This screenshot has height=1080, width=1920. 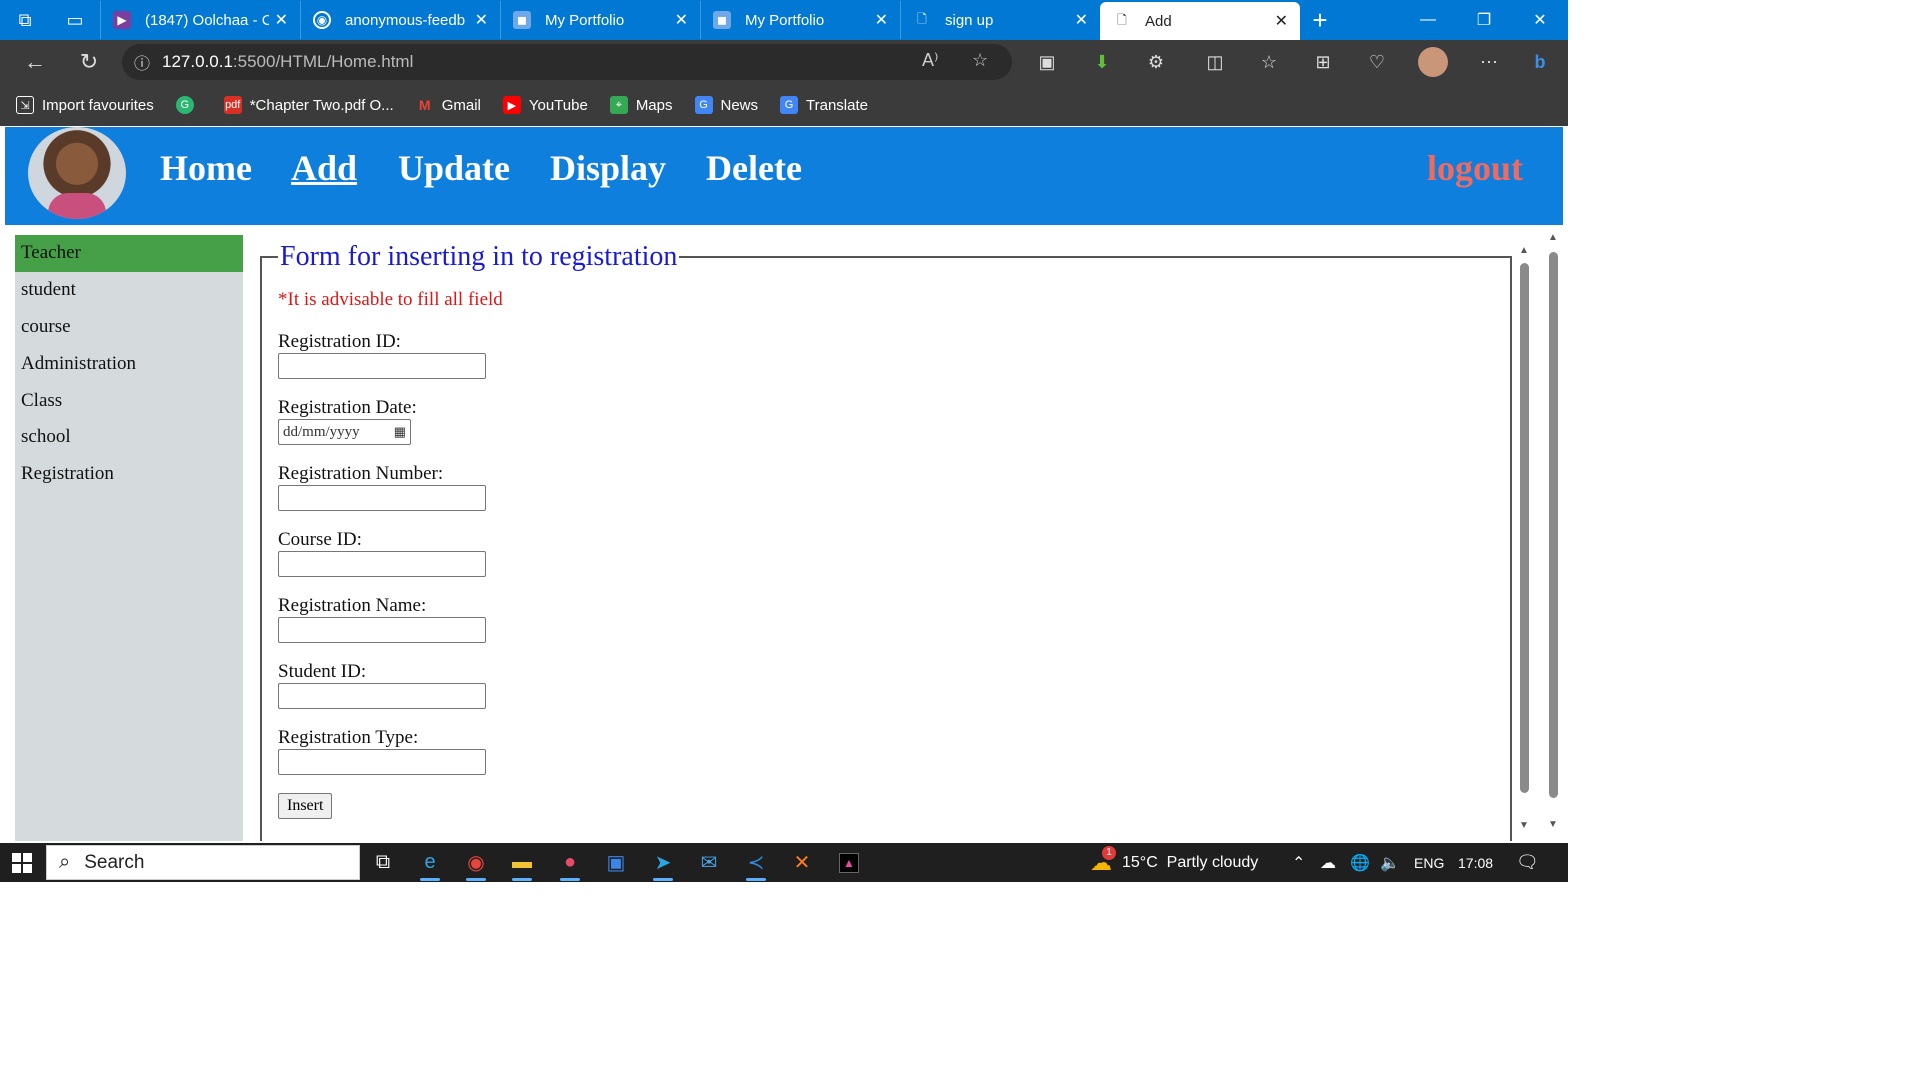 What do you see at coordinates (726, 105) in the screenshot?
I see `bookmark-news: G News` at bounding box center [726, 105].